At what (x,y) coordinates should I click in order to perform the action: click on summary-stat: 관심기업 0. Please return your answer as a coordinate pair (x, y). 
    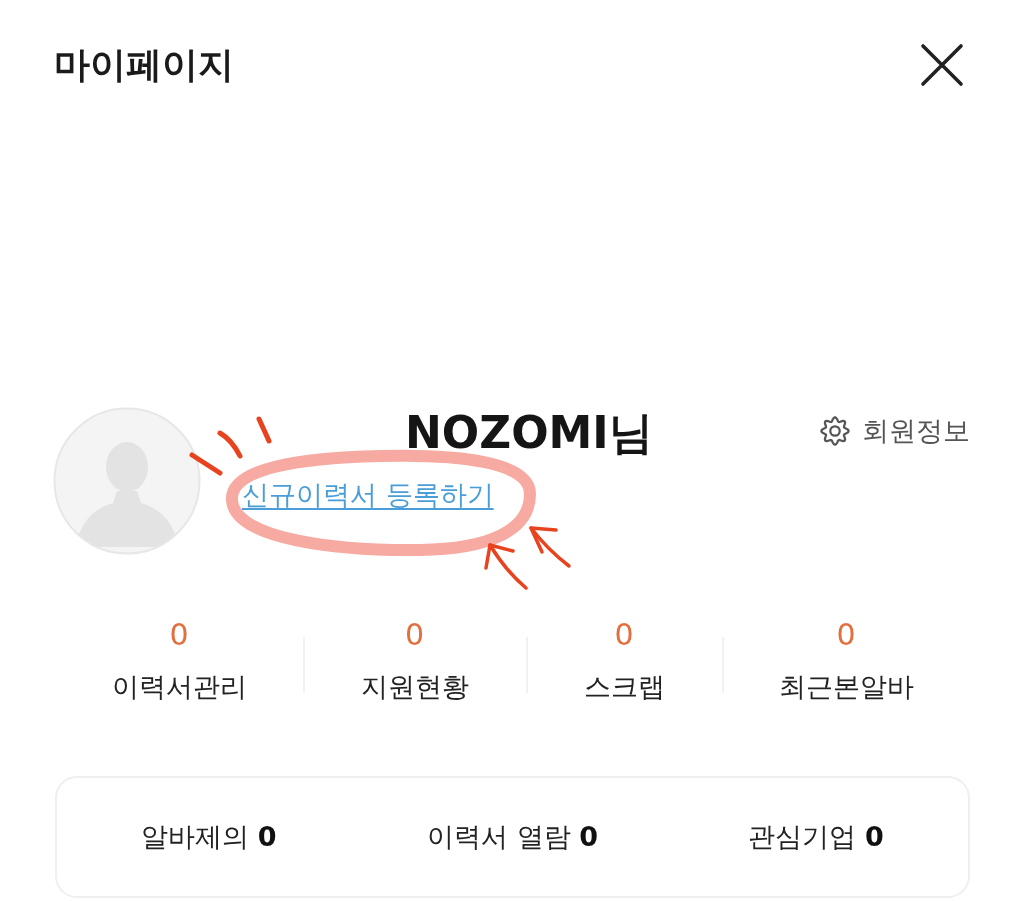
    Looking at the image, I should click on (816, 837).